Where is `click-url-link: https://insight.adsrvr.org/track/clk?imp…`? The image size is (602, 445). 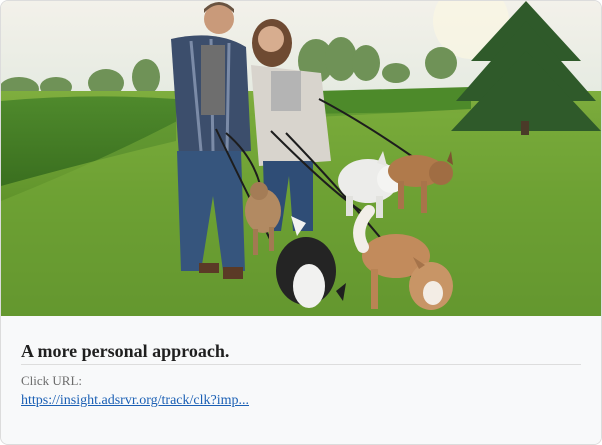
click-url-link: https://insight.adsrvr.org/track/clk?imp… is located at coordinates (135, 401).